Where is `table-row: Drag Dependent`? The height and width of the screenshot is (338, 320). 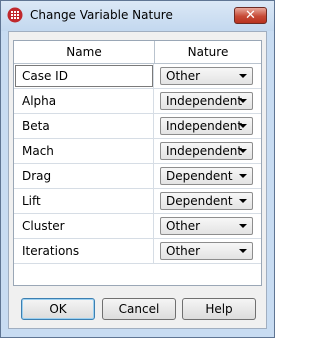 table-row: Drag Dependent is located at coordinates (137, 176).